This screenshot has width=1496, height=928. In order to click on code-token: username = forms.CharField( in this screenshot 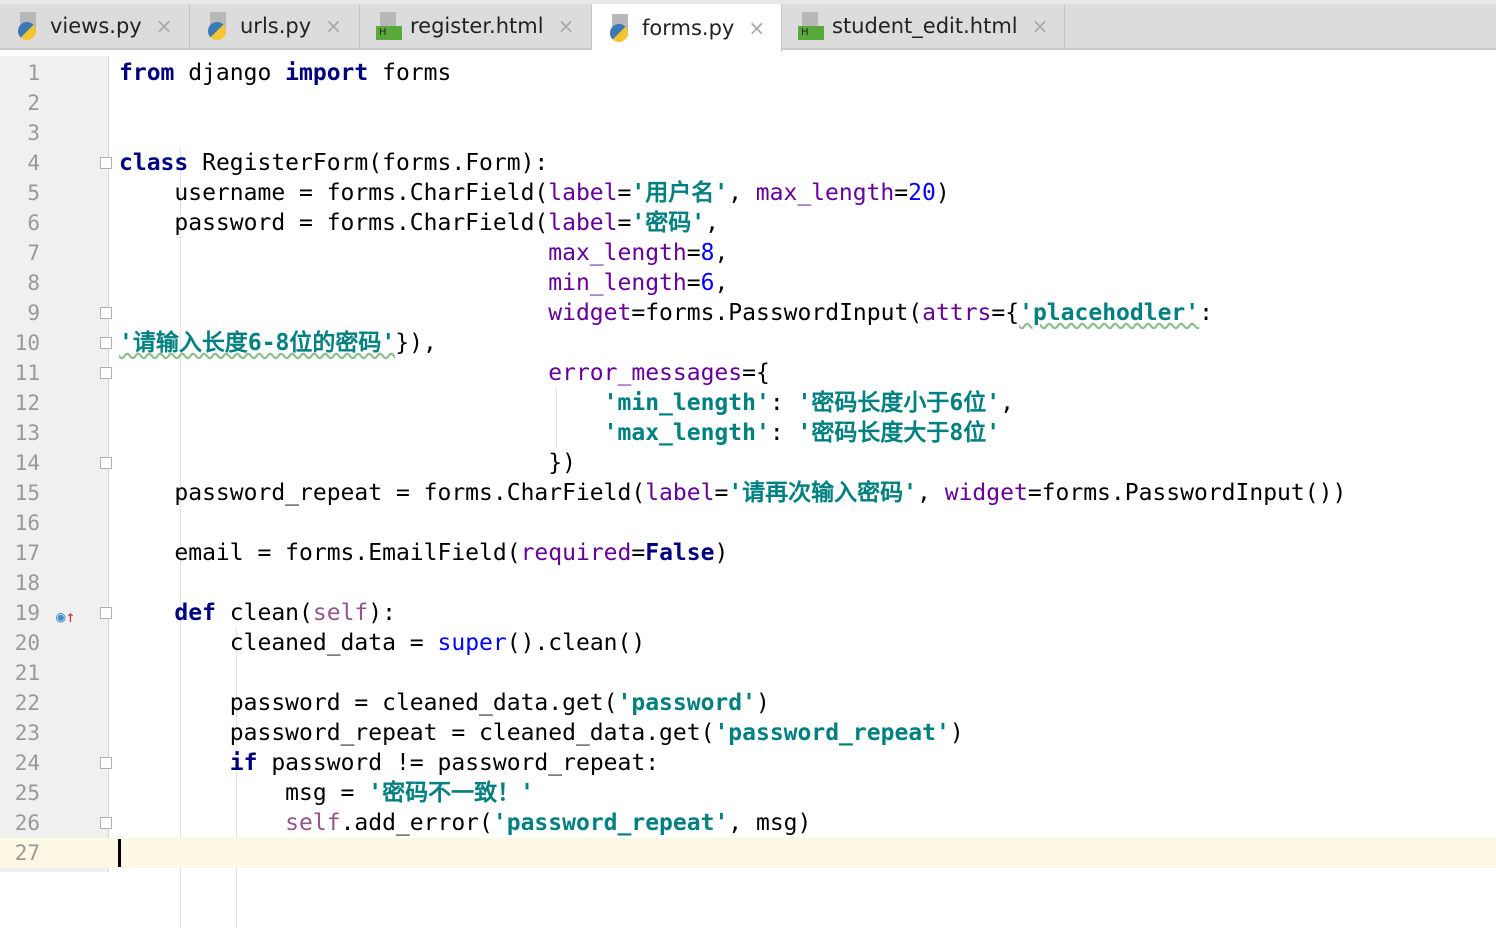, I will do `click(334, 193)`.